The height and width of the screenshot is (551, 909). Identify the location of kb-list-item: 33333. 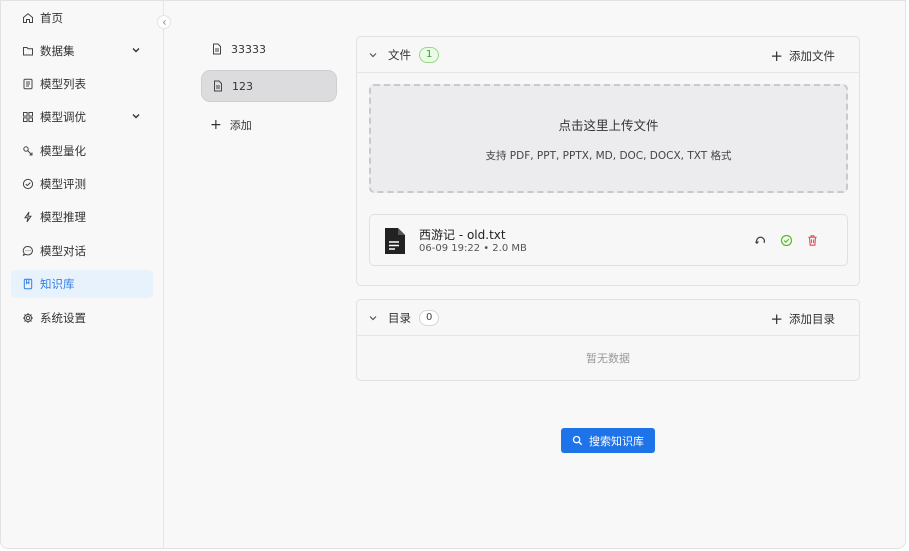
(269, 49).